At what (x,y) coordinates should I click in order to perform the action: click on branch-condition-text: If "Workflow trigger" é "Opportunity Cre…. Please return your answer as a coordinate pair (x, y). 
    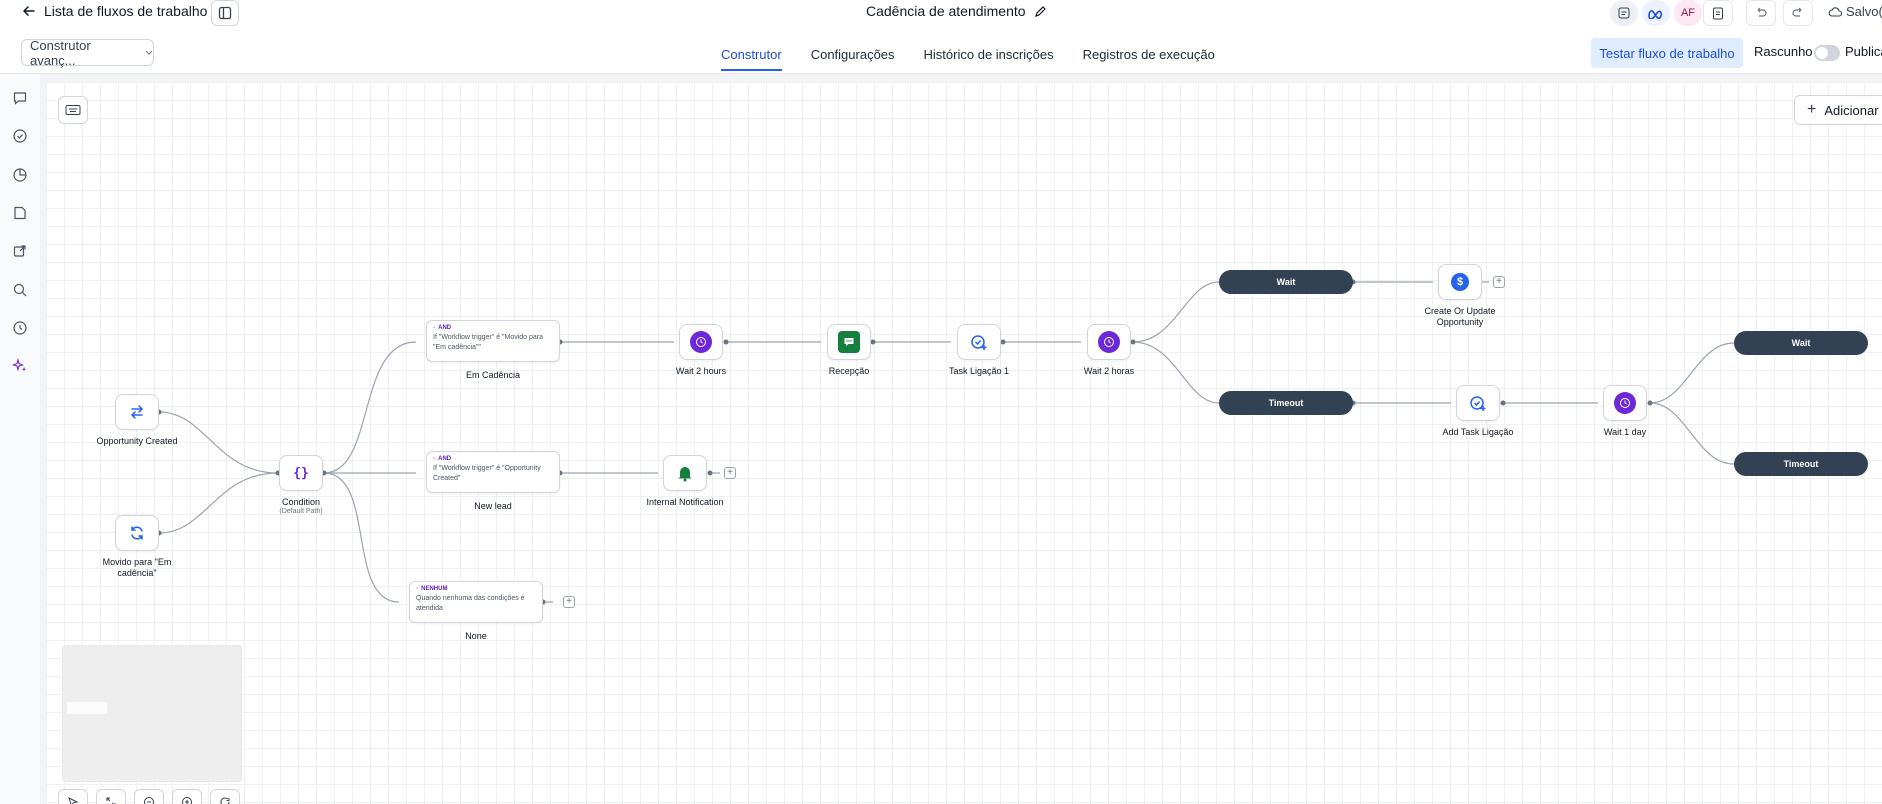
    Looking at the image, I should click on (487, 473).